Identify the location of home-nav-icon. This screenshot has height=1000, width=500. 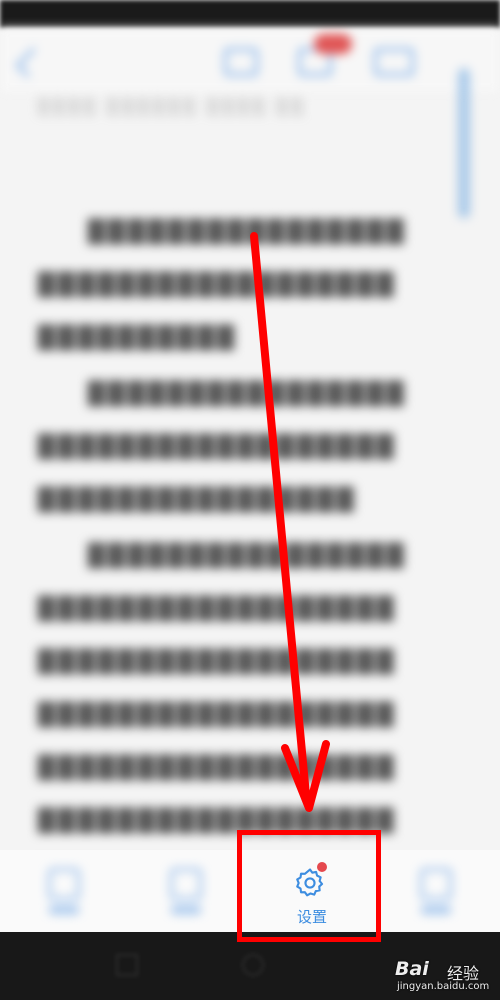
(253, 965).